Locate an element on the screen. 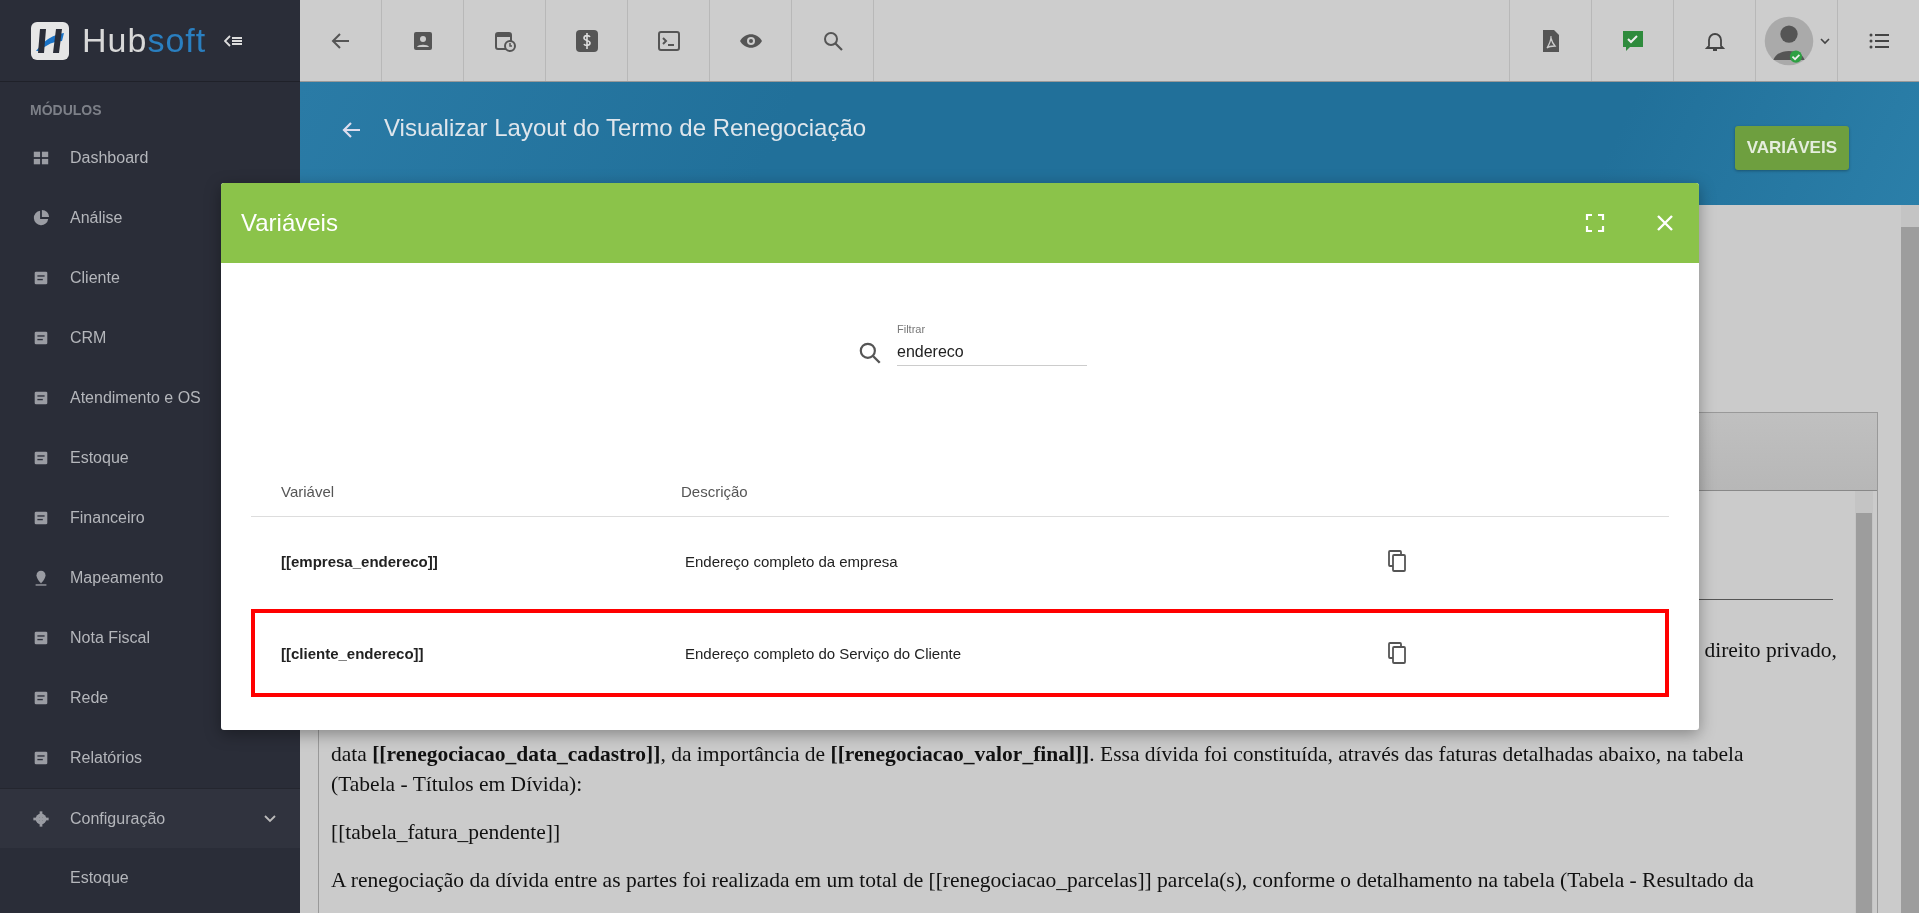 This screenshot has height=913, width=1919. pie-chart-icon is located at coordinates (41, 218).